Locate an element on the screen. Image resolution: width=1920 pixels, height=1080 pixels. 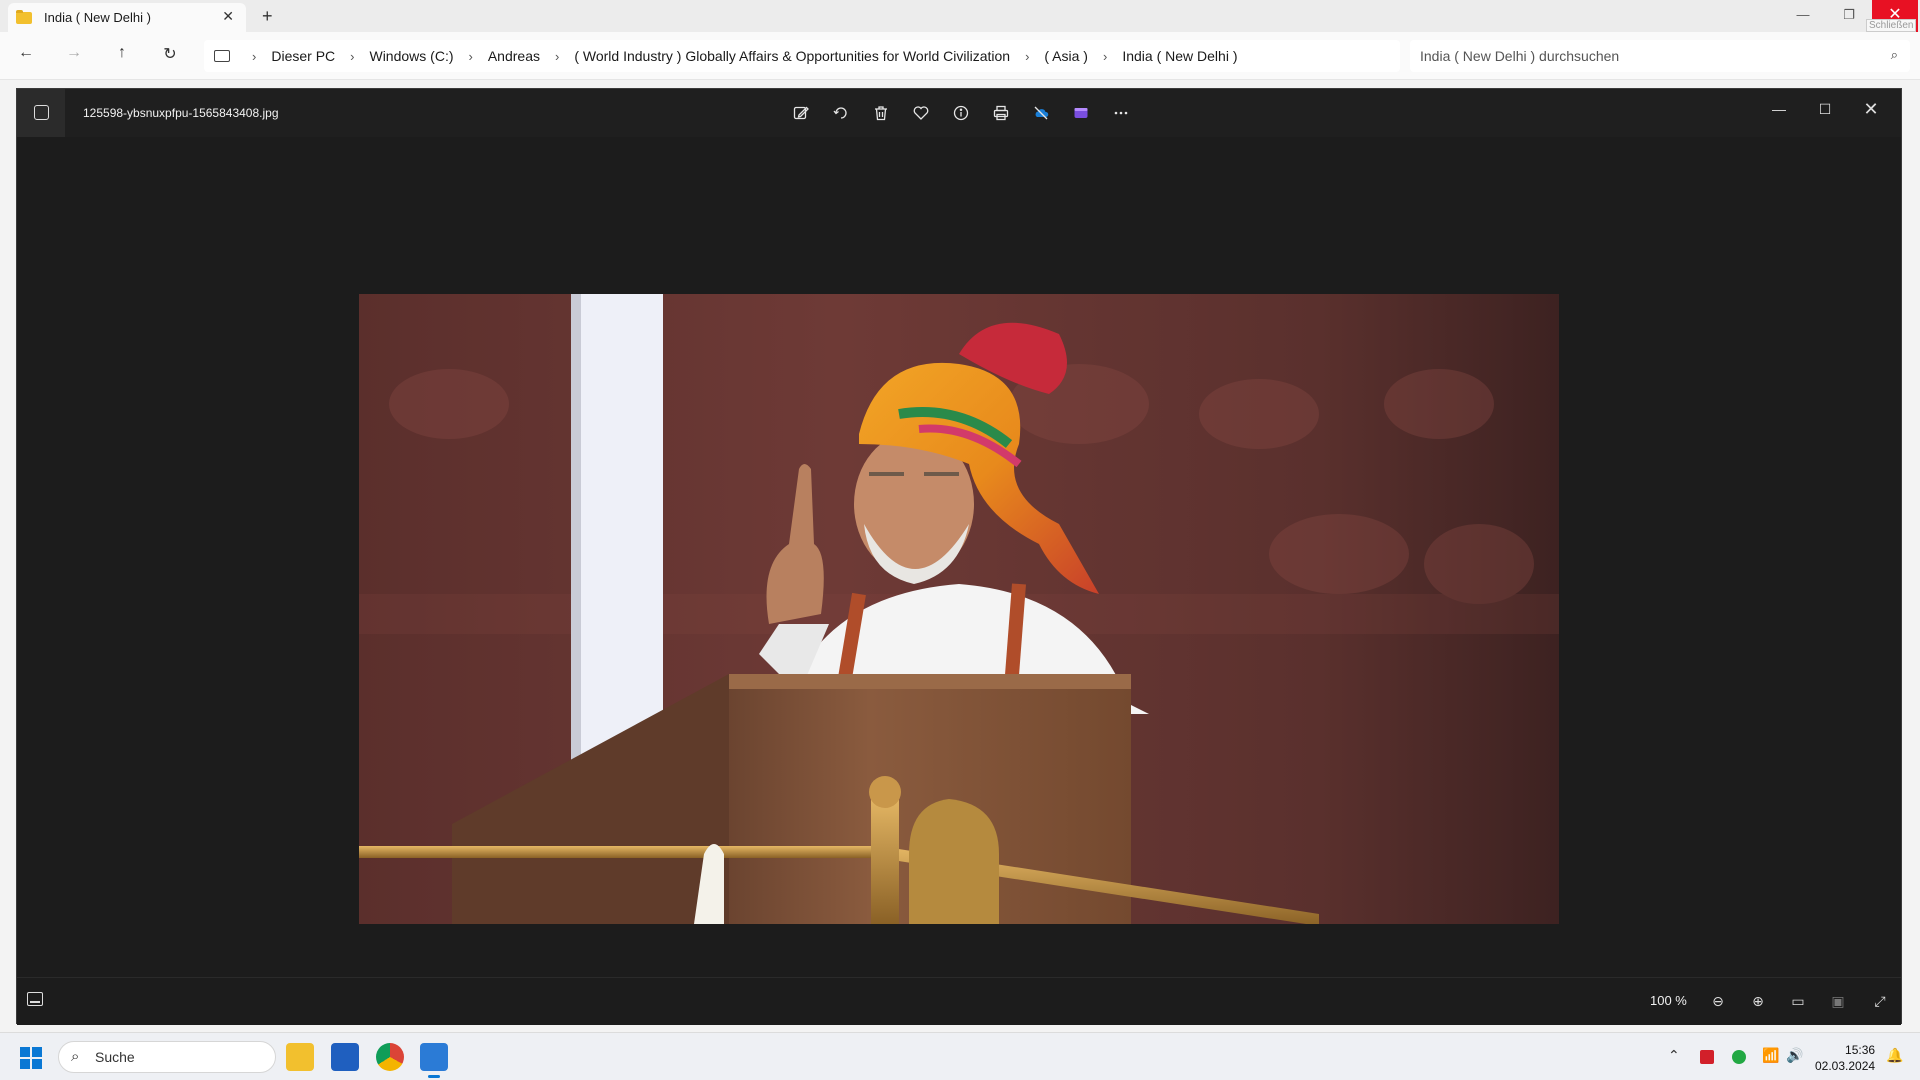
delete-icon is located at coordinates (881, 113).